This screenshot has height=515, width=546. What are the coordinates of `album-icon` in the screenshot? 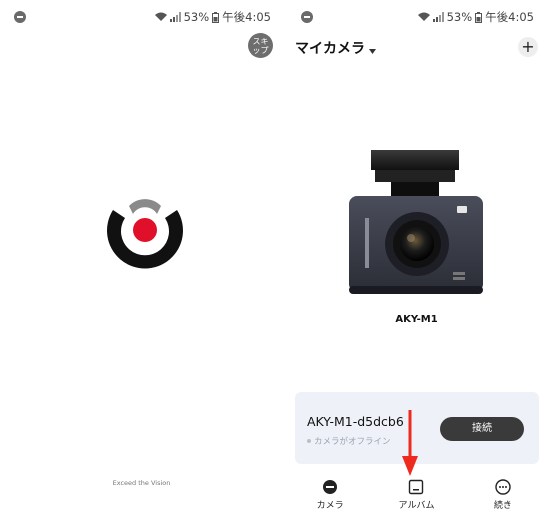 It's located at (416, 487).